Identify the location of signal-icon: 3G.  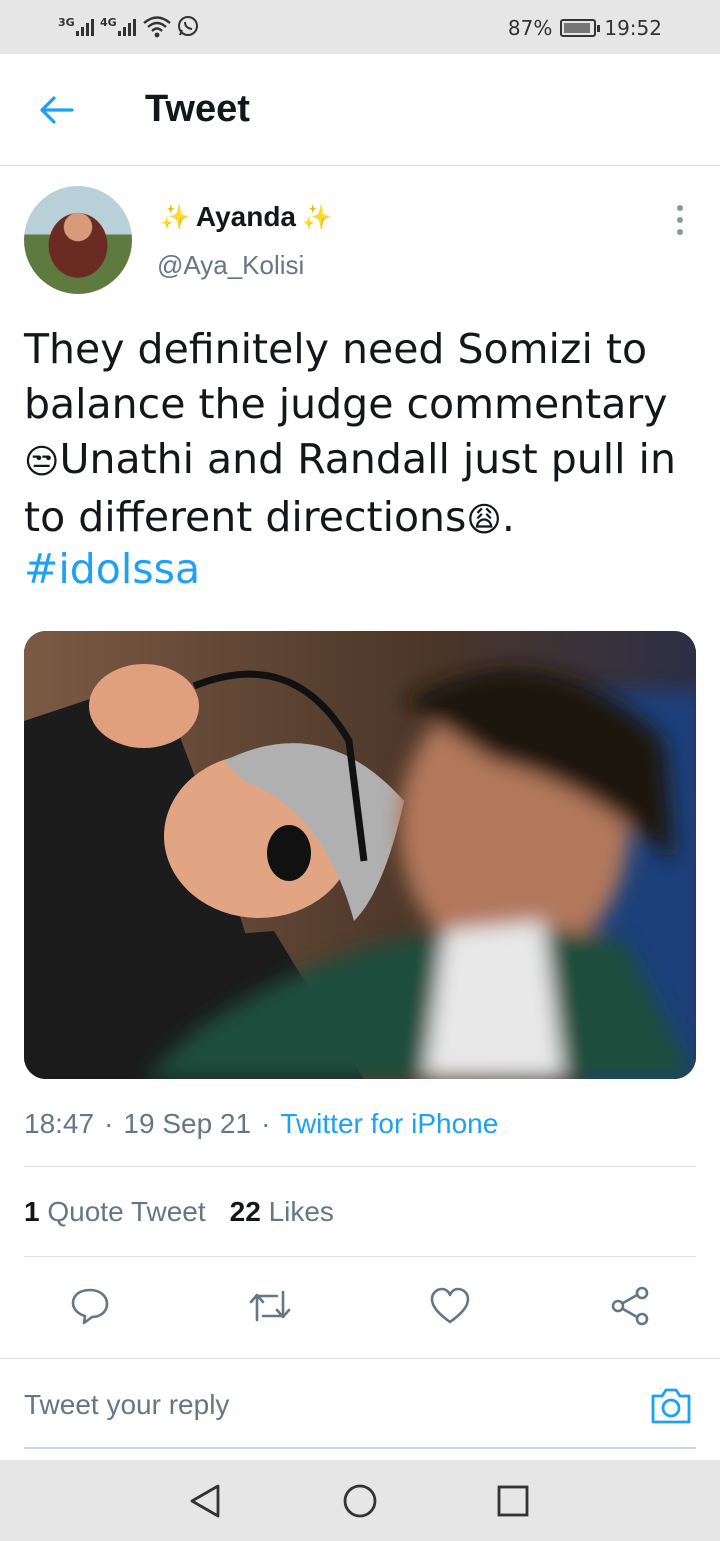
(77, 28).